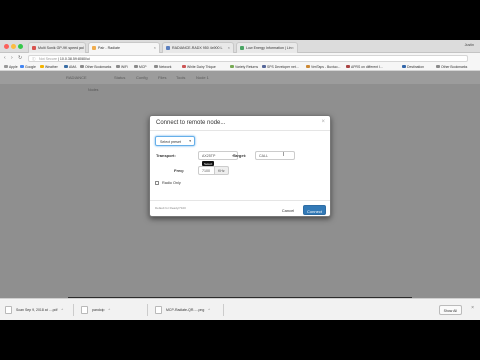 The image size is (480, 360). I want to click on freq-unit-addon: KHz, so click(222, 170).